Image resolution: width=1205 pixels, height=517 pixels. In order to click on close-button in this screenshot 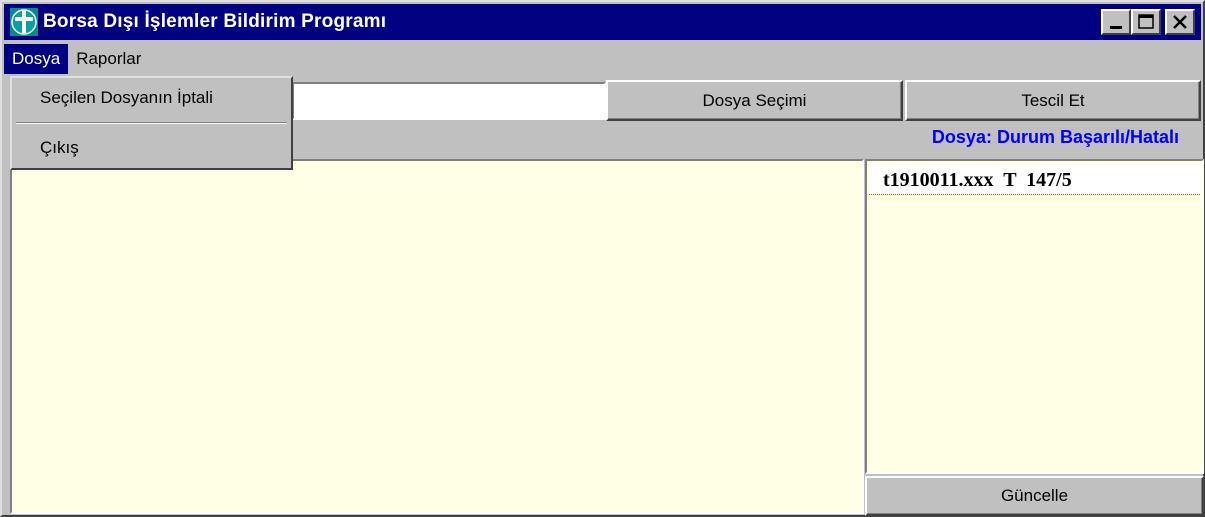, I will do `click(1180, 22)`.